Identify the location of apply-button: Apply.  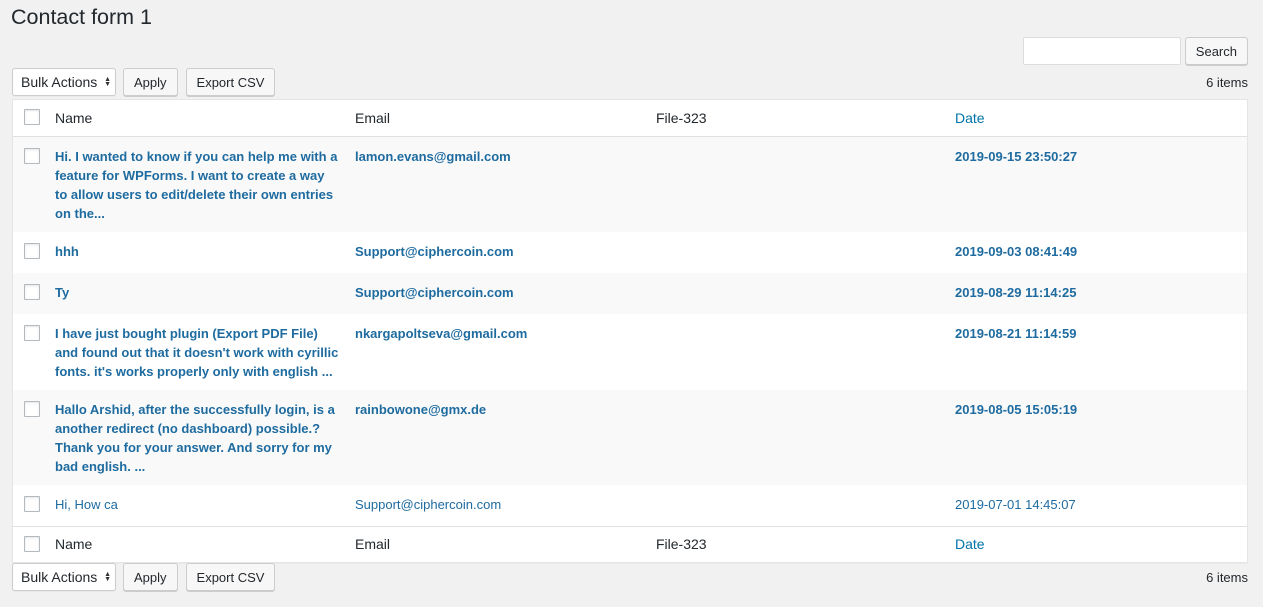
(150, 82).